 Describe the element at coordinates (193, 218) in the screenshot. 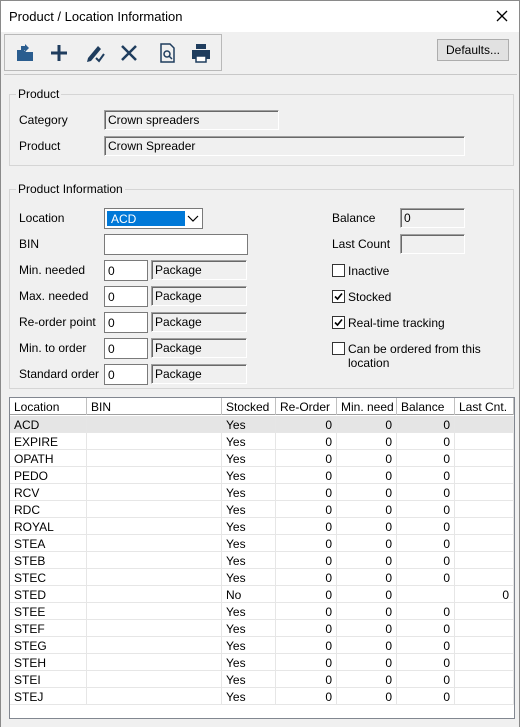

I see `chevron-down-icon` at that location.